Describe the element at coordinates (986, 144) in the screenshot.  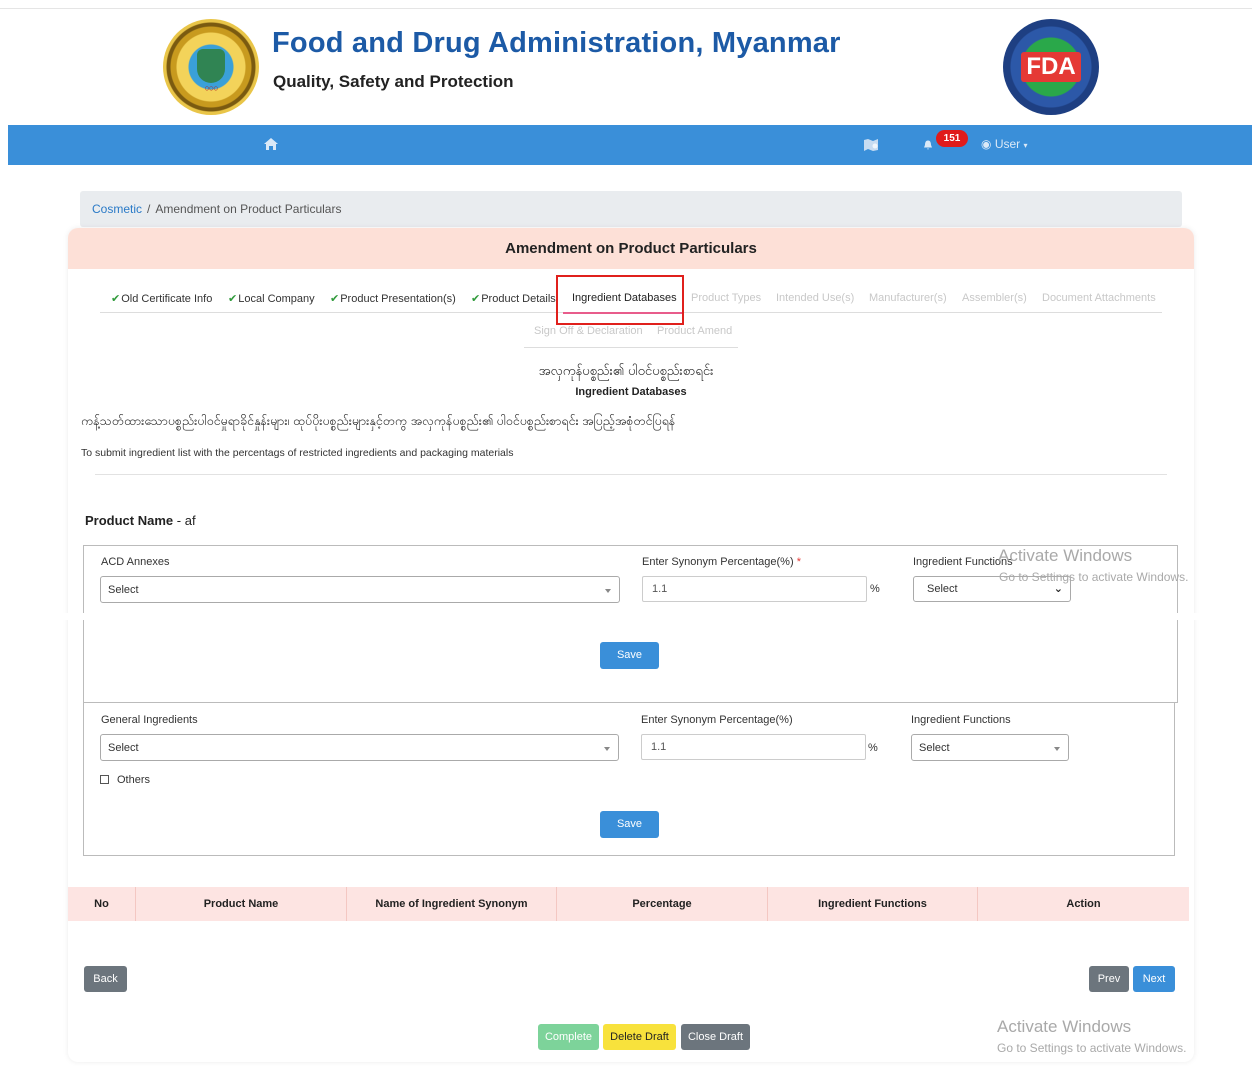
I see `user-icon: ◉` at that location.